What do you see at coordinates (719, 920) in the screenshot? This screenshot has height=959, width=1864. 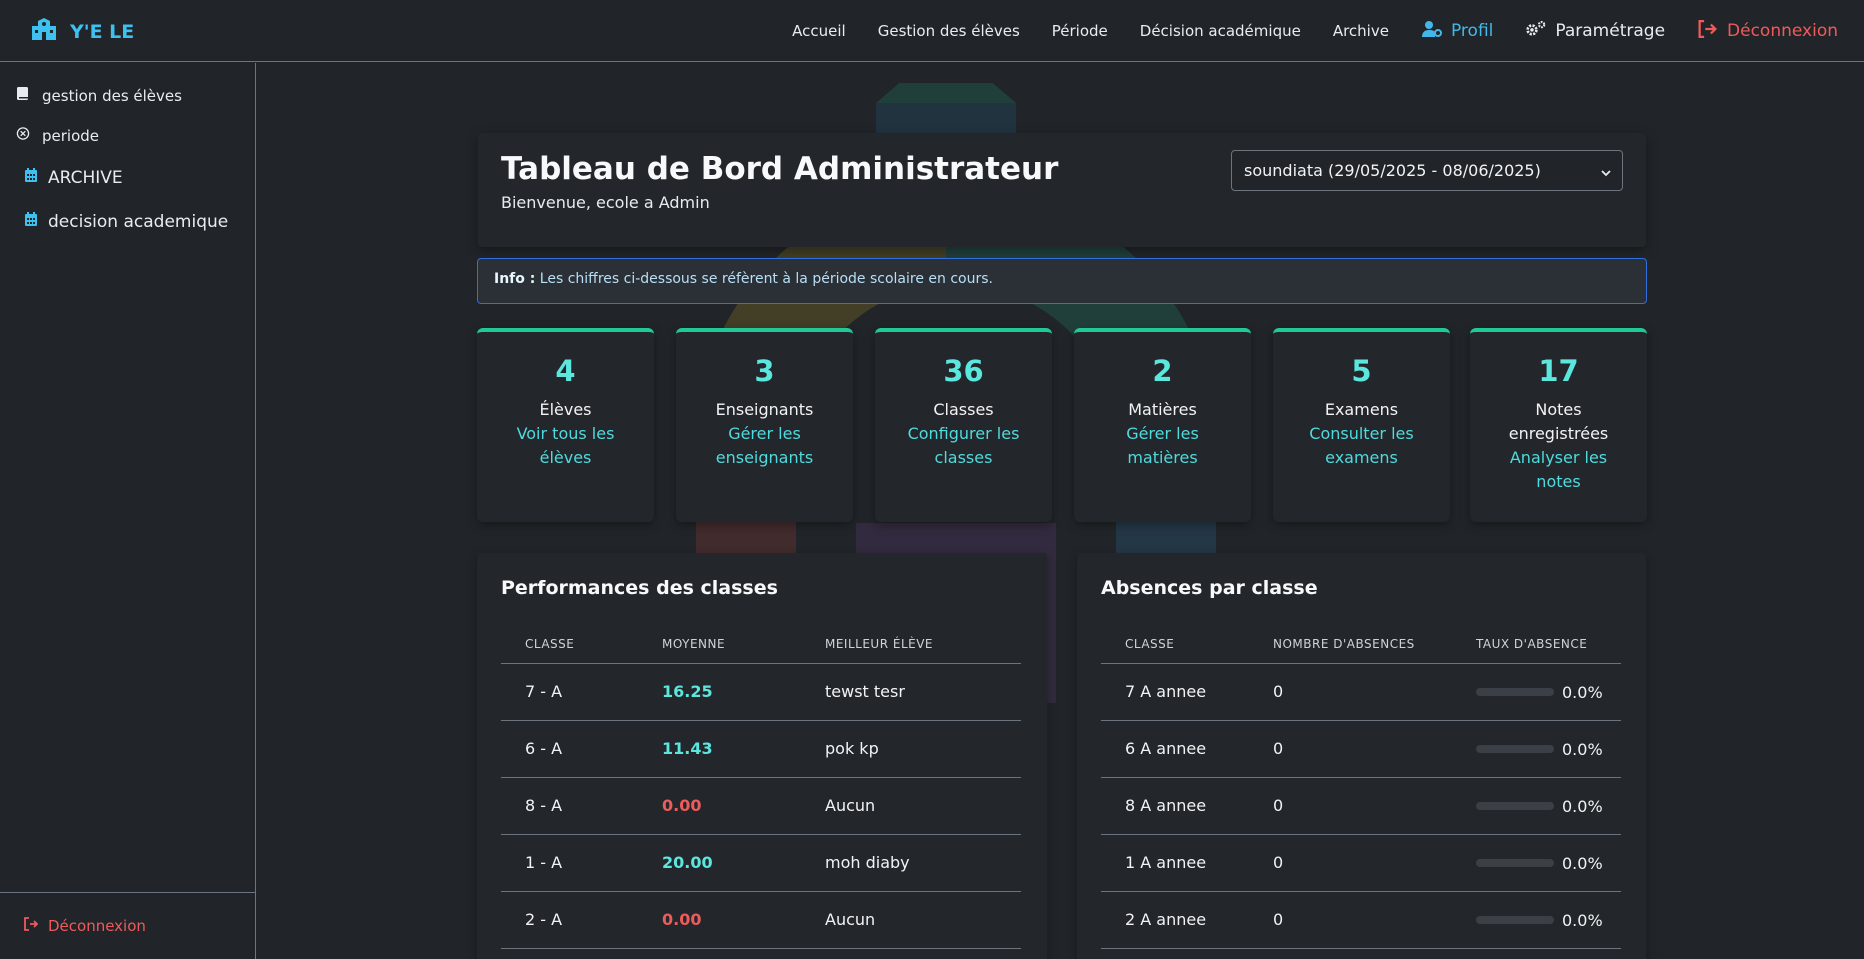 I see `cell-moyenne: 0.00` at bounding box center [719, 920].